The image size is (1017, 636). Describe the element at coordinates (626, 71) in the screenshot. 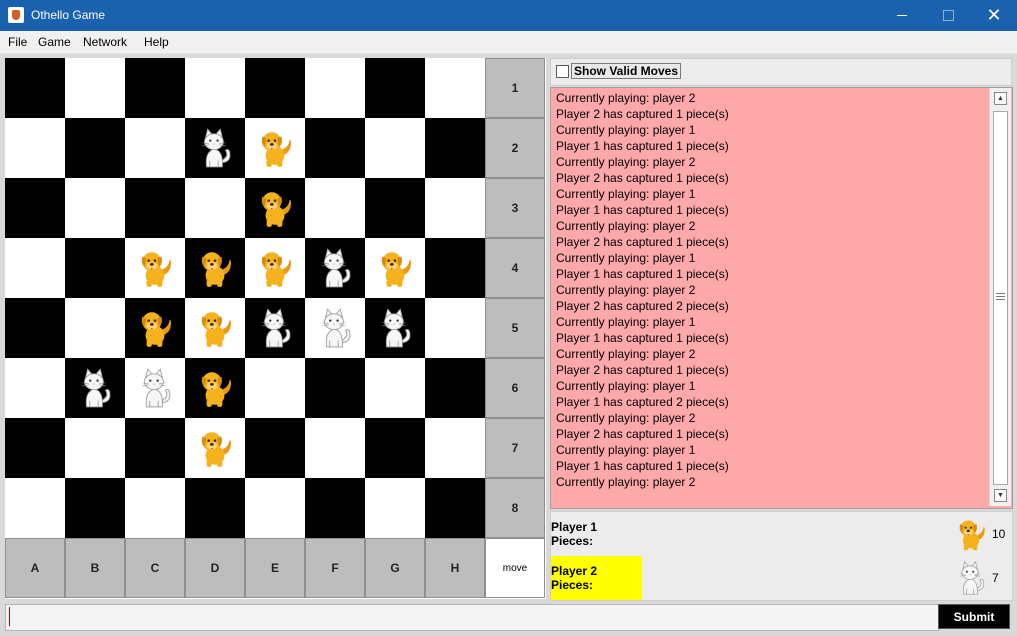

I see `show-valid-moves-label: Show Valid Moves` at that location.